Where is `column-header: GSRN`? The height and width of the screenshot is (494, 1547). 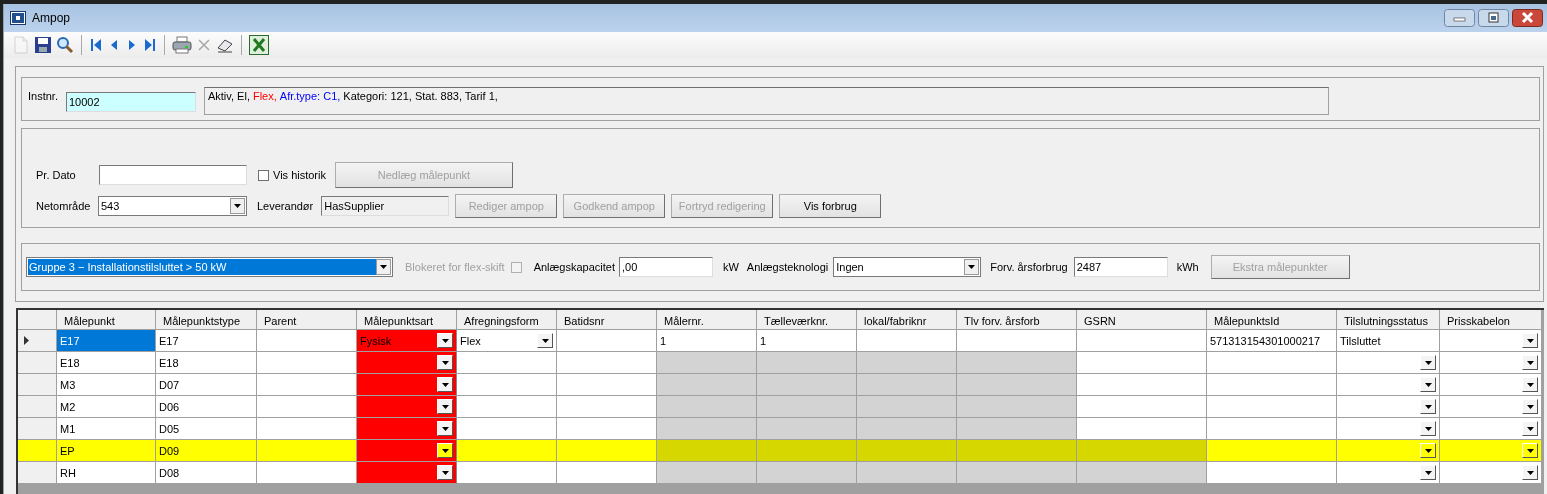 column-header: GSRN is located at coordinates (1142, 320).